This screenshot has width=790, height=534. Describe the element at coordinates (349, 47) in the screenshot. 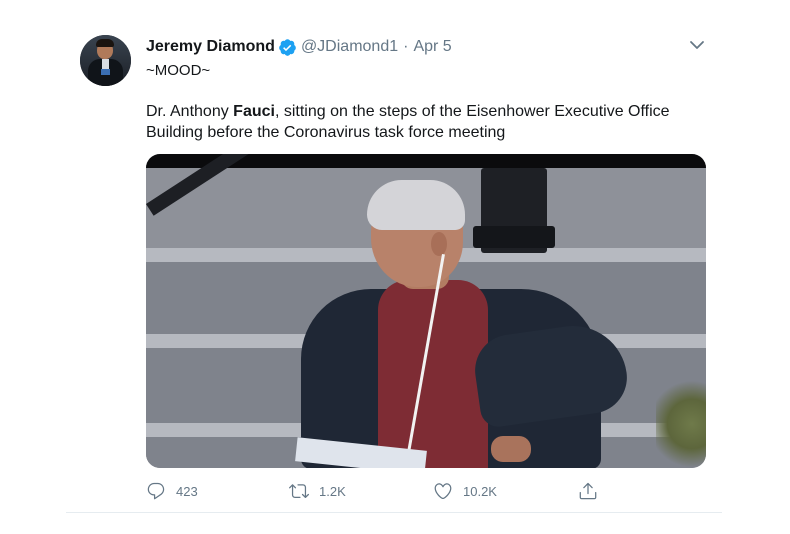

I see `author-handle: @JDiamond1` at that location.